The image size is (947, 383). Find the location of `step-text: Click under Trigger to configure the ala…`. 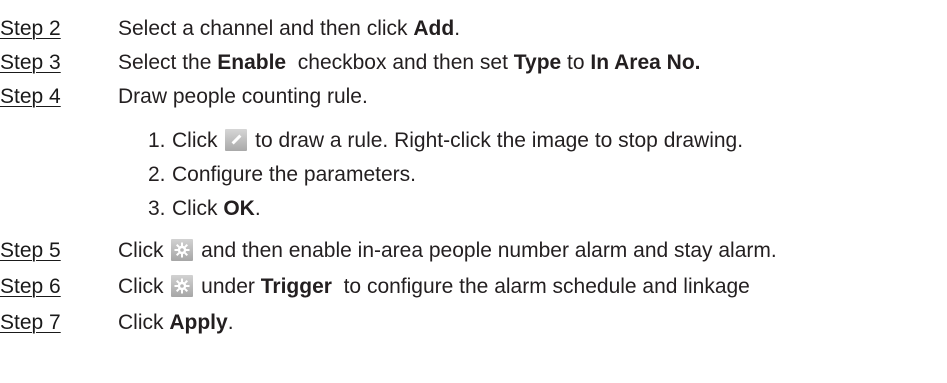

step-text: Click under Trigger to configure the ala… is located at coordinates (434, 287).